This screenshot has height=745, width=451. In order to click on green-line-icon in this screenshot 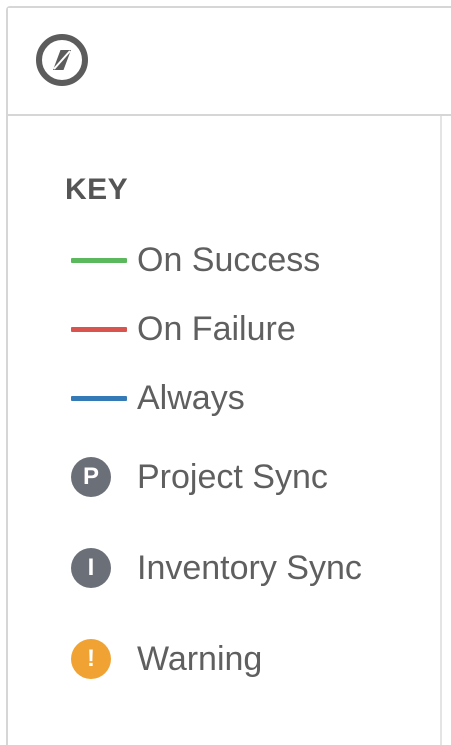, I will do `click(99, 260)`.